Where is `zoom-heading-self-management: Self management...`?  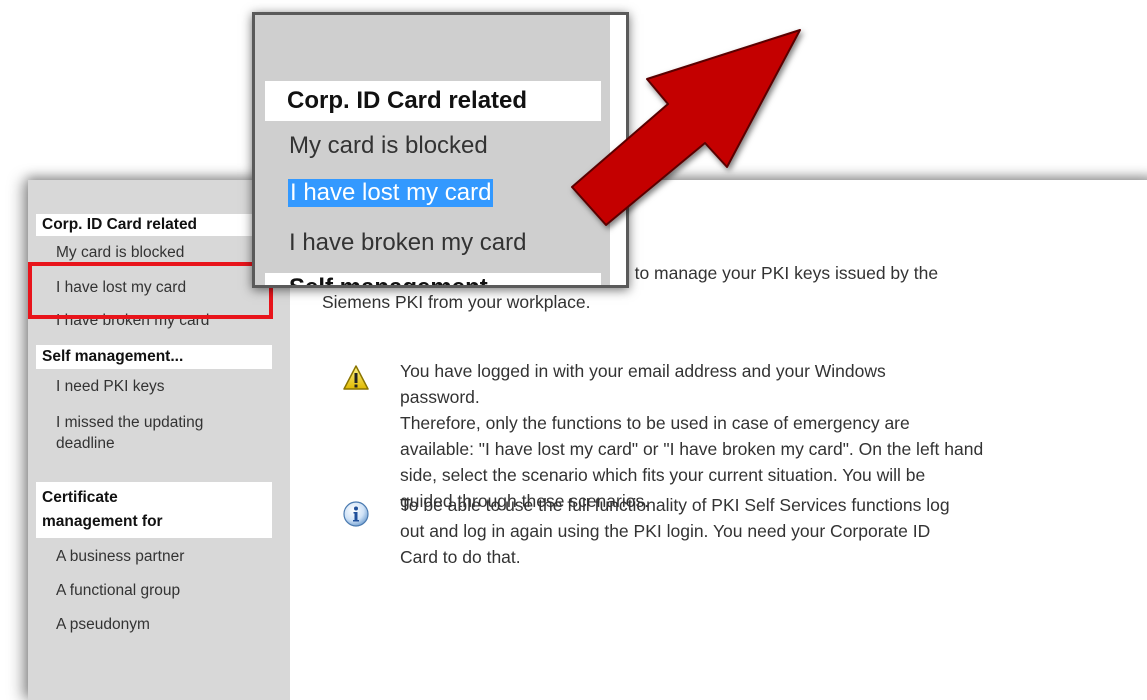 zoom-heading-self-management: Self management... is located at coordinates (433, 279).